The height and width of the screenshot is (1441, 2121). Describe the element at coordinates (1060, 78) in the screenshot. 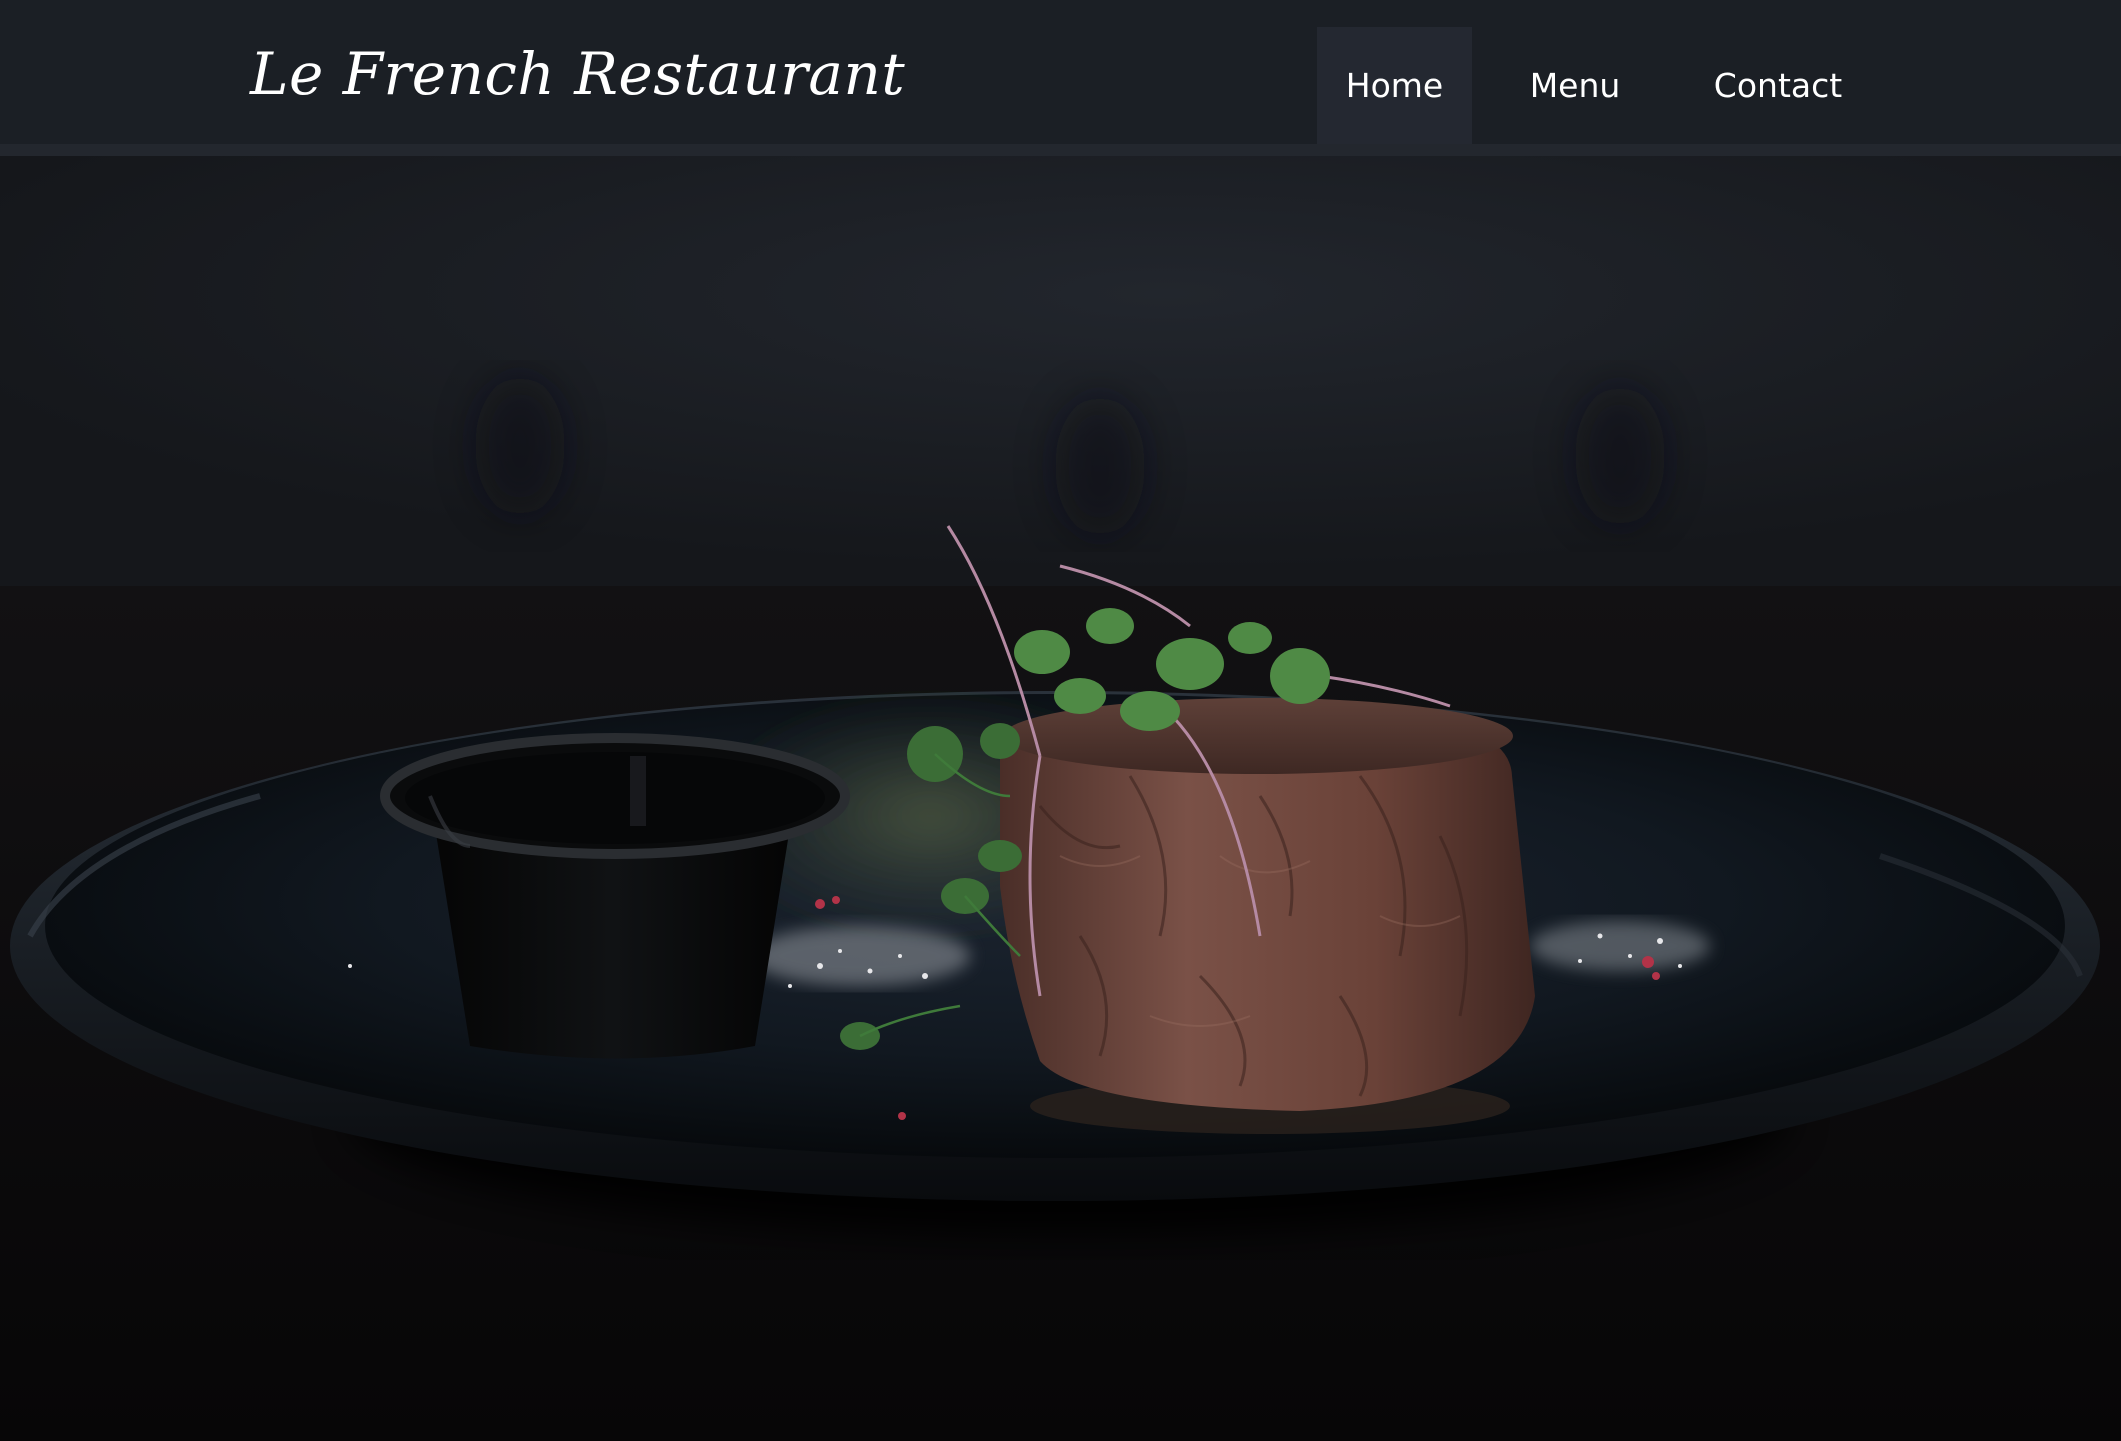

I see `navbar: Le French Restaurant Home Menu Contact` at that location.